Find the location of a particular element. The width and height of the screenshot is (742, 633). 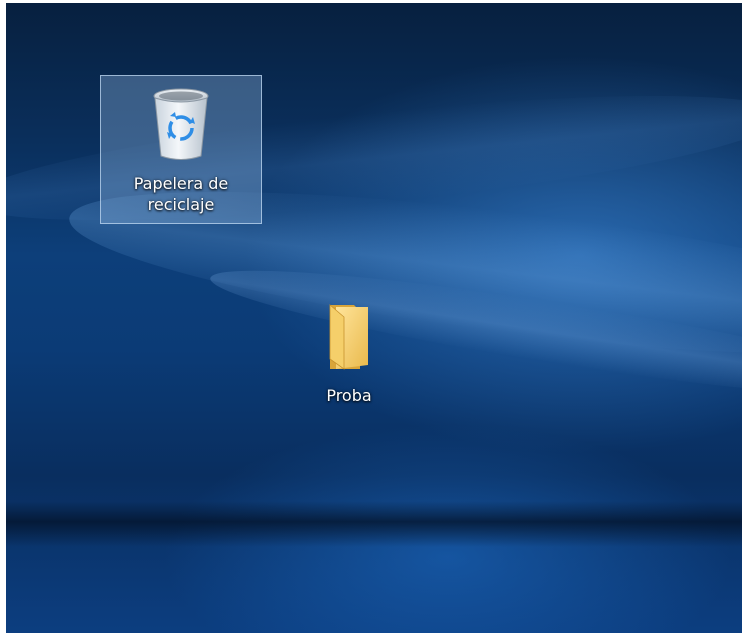

desktop-icon-label: Proba is located at coordinates (349, 395).